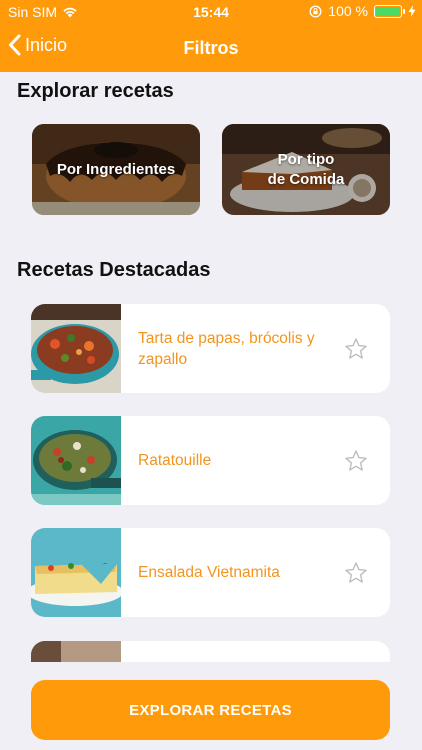  I want to click on category-card-meal-type: Por tipo de Comida, so click(306, 169).